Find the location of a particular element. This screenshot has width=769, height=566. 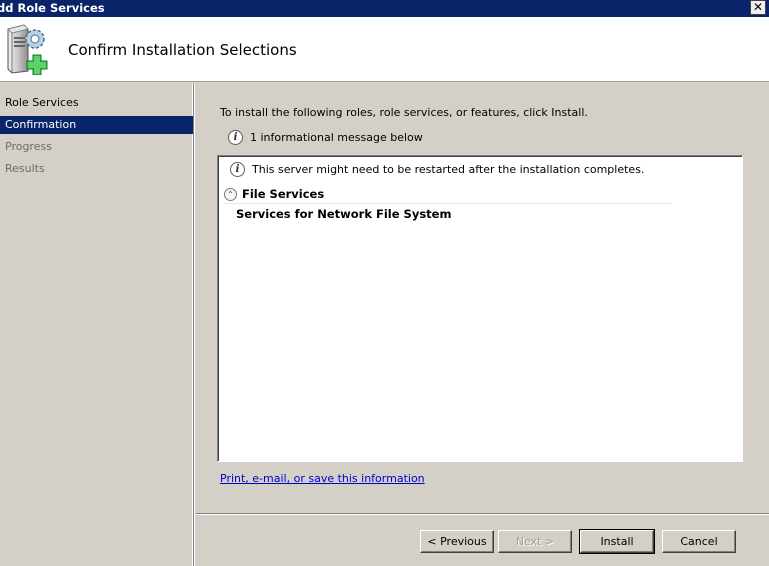

sidebar-divider is located at coordinates (194, 324).